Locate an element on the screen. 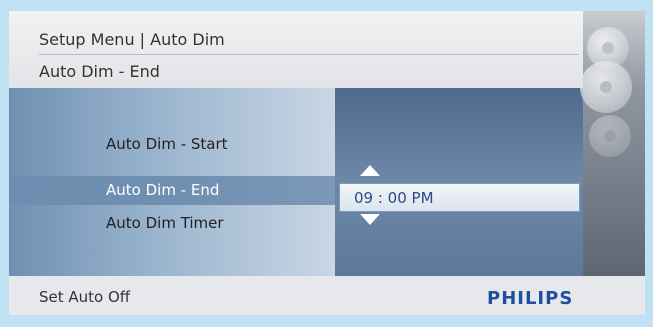  menu-item-label: Auto Dim - Start is located at coordinates (167, 144).